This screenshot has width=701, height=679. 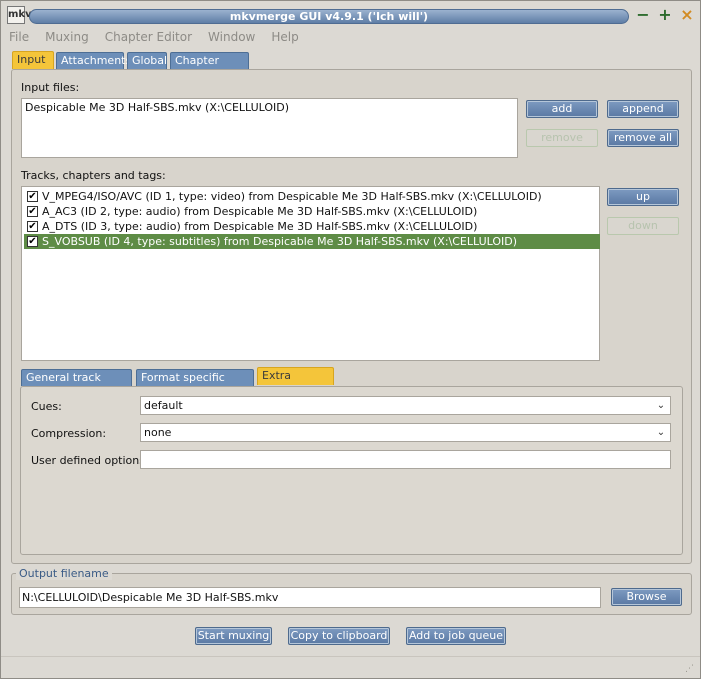 I want to click on cues-label: Cues:, so click(x=46, y=406).